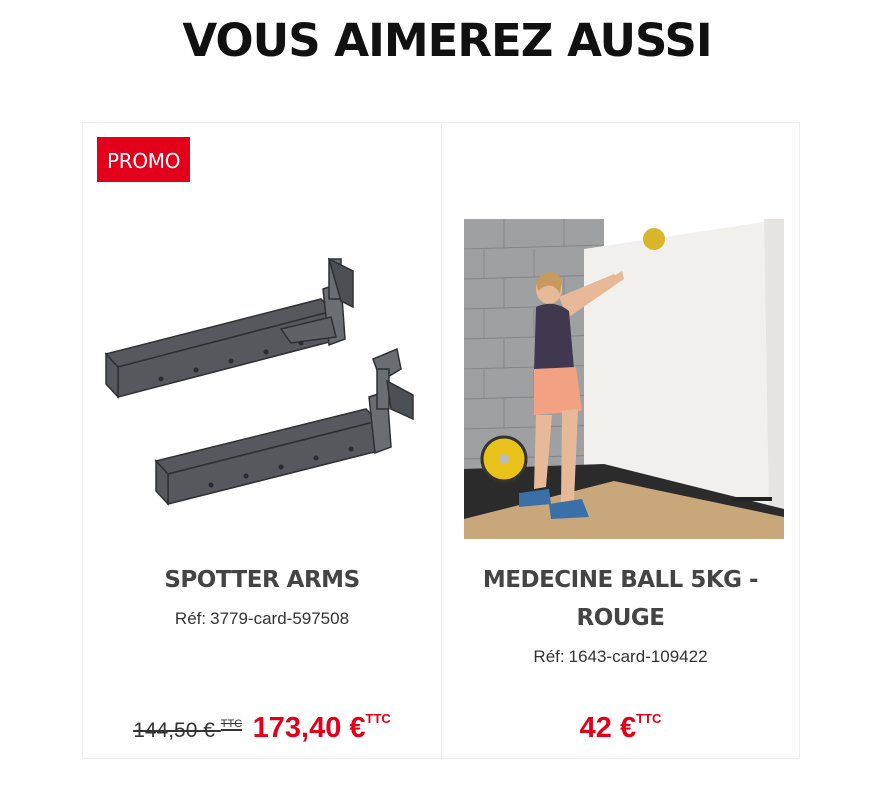 The height and width of the screenshot is (788, 894). I want to click on price-block: 144,50 € TTC 173,40 €TTC, so click(262, 728).